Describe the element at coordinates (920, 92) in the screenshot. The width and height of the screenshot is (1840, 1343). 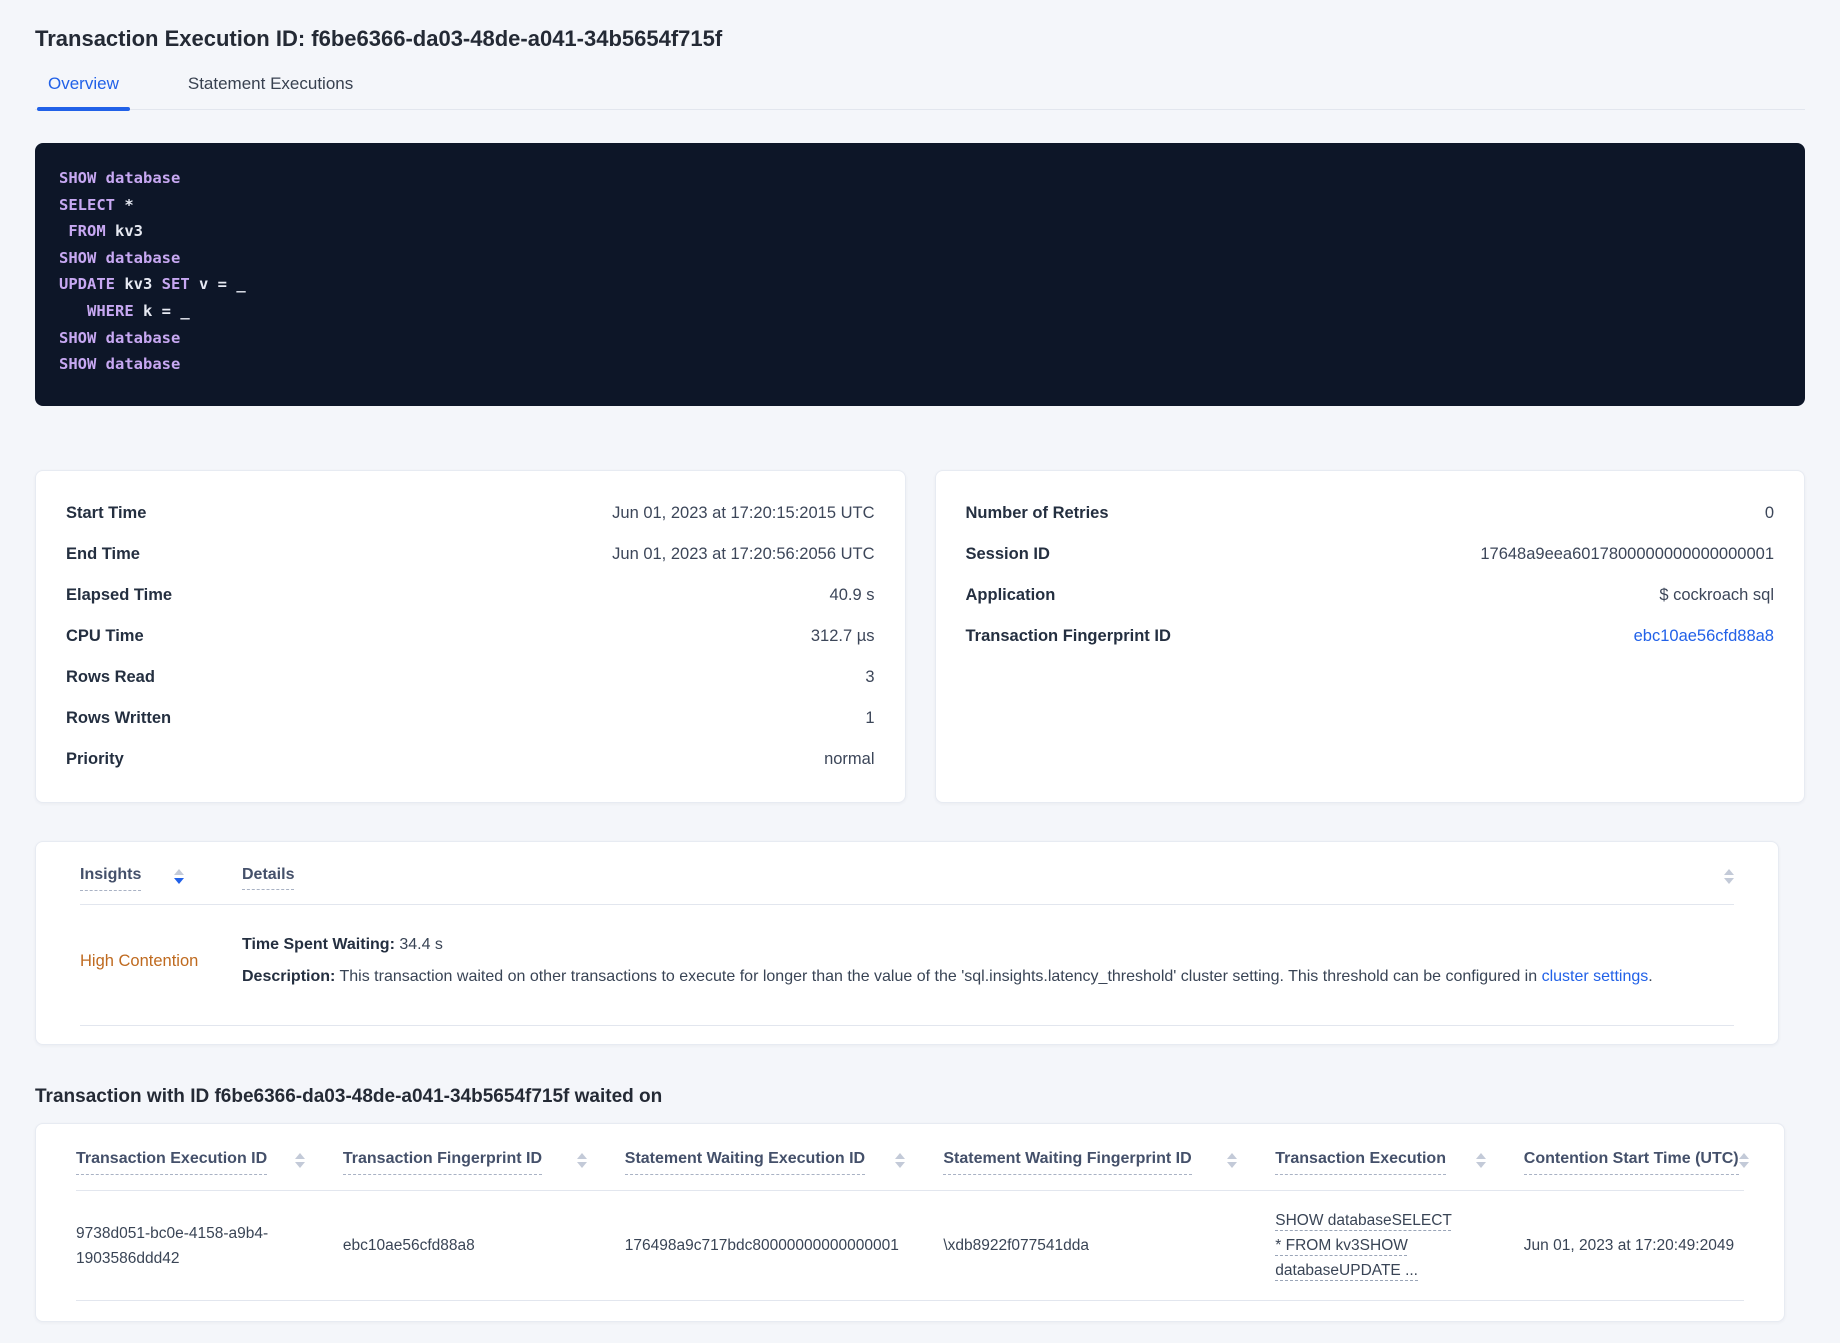
I see `tab-bar: Overview Statement Executions` at that location.